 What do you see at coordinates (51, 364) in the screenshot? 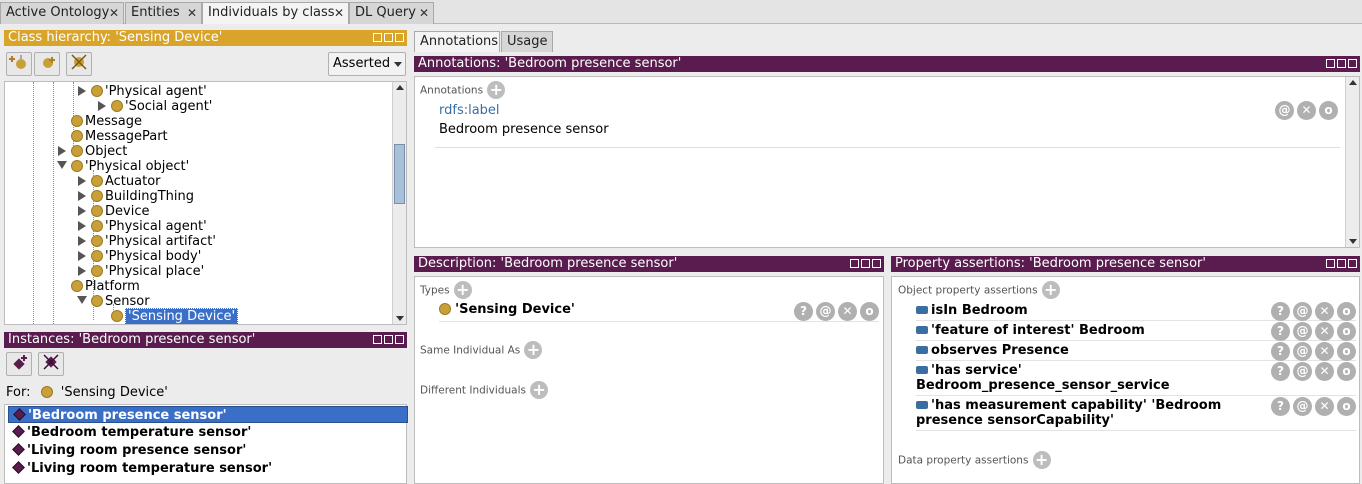
I see `delete-individual-button` at bounding box center [51, 364].